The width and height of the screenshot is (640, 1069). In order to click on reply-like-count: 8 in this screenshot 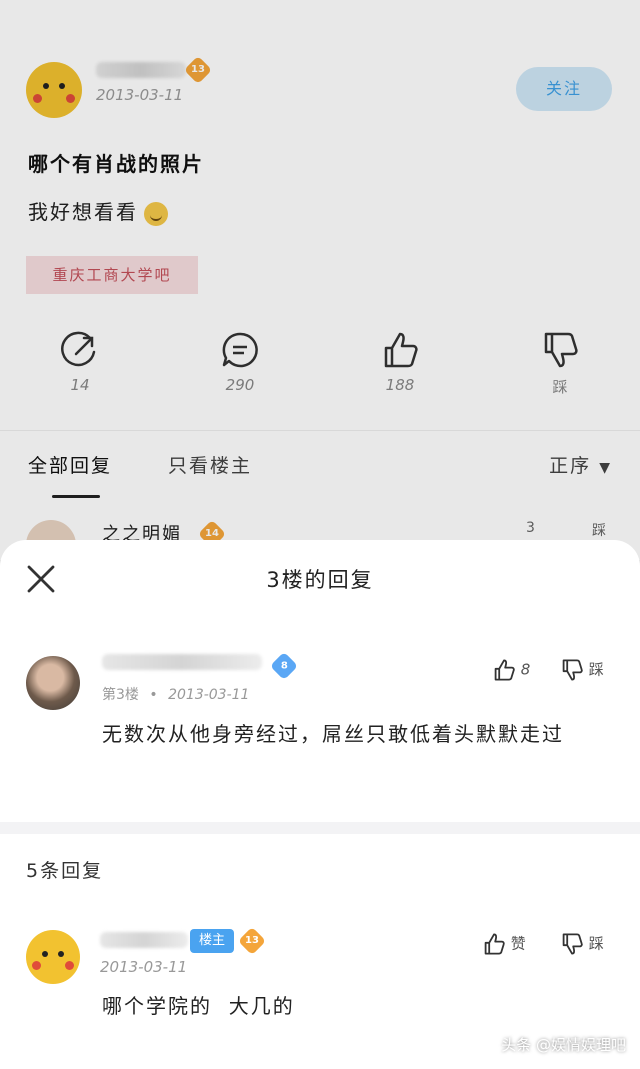, I will do `click(525, 669)`.